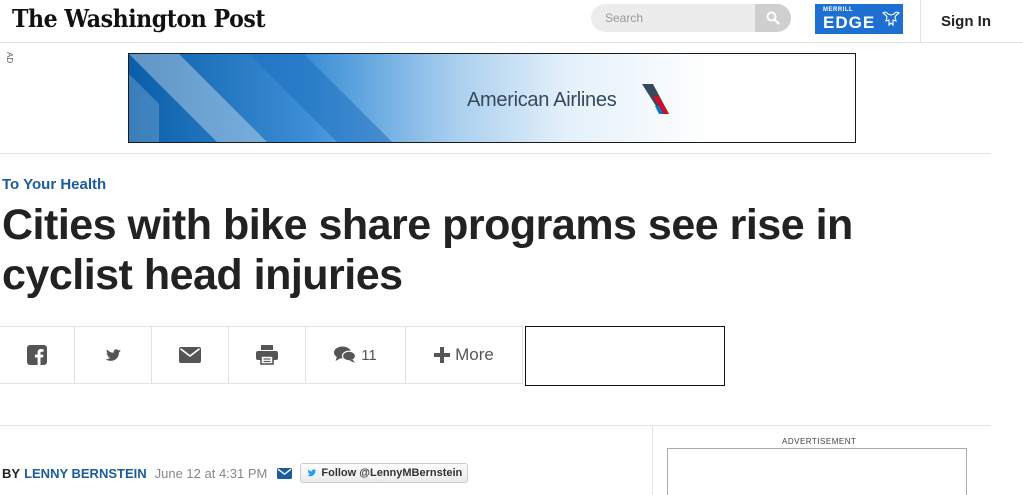  I want to click on advertisement-label: ADVERTISEMENT, so click(819, 441).